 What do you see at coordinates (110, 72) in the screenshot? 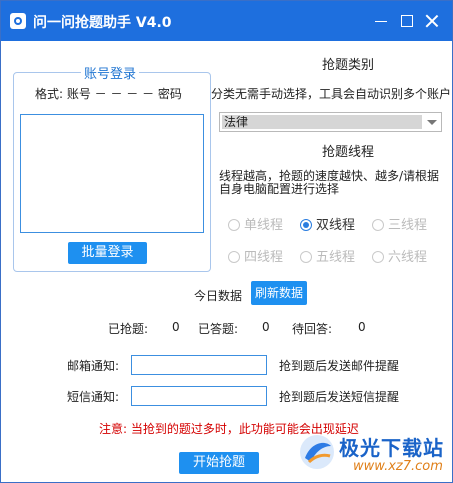
I see `account-login-title: 账号登录` at bounding box center [110, 72].